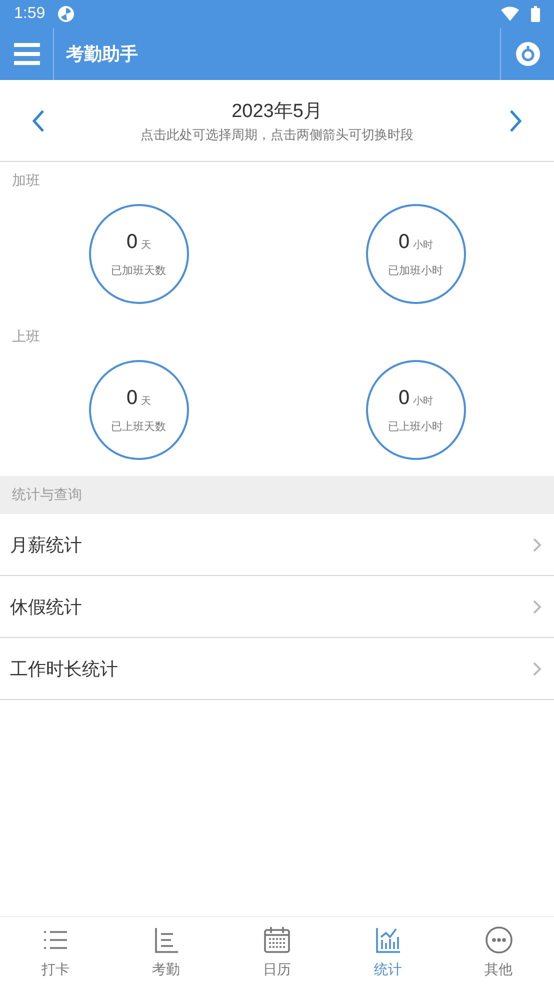  I want to click on battery-icon, so click(535, 14).